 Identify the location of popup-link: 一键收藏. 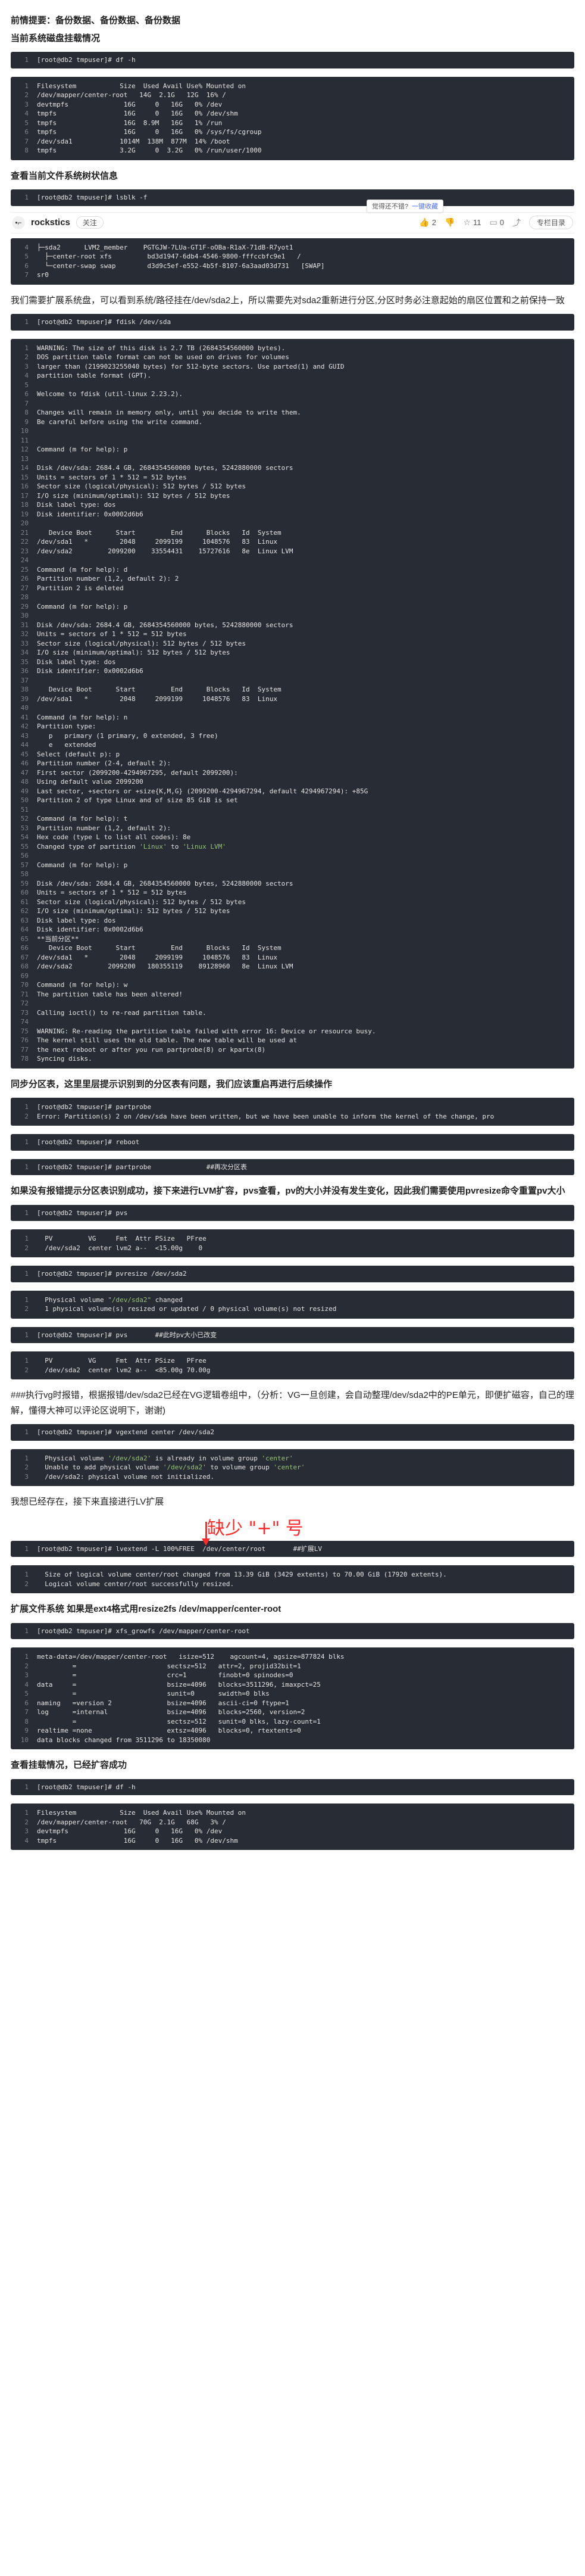
(425, 206).